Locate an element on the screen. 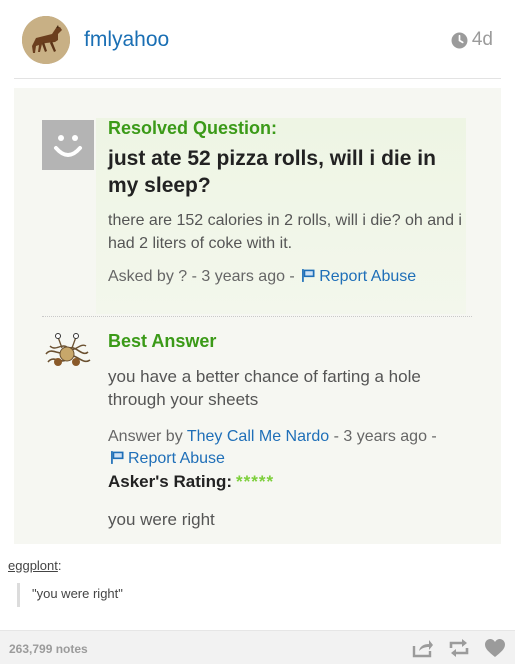 The height and width of the screenshot is (664, 515). post-age: 4d is located at coordinates (472, 40).